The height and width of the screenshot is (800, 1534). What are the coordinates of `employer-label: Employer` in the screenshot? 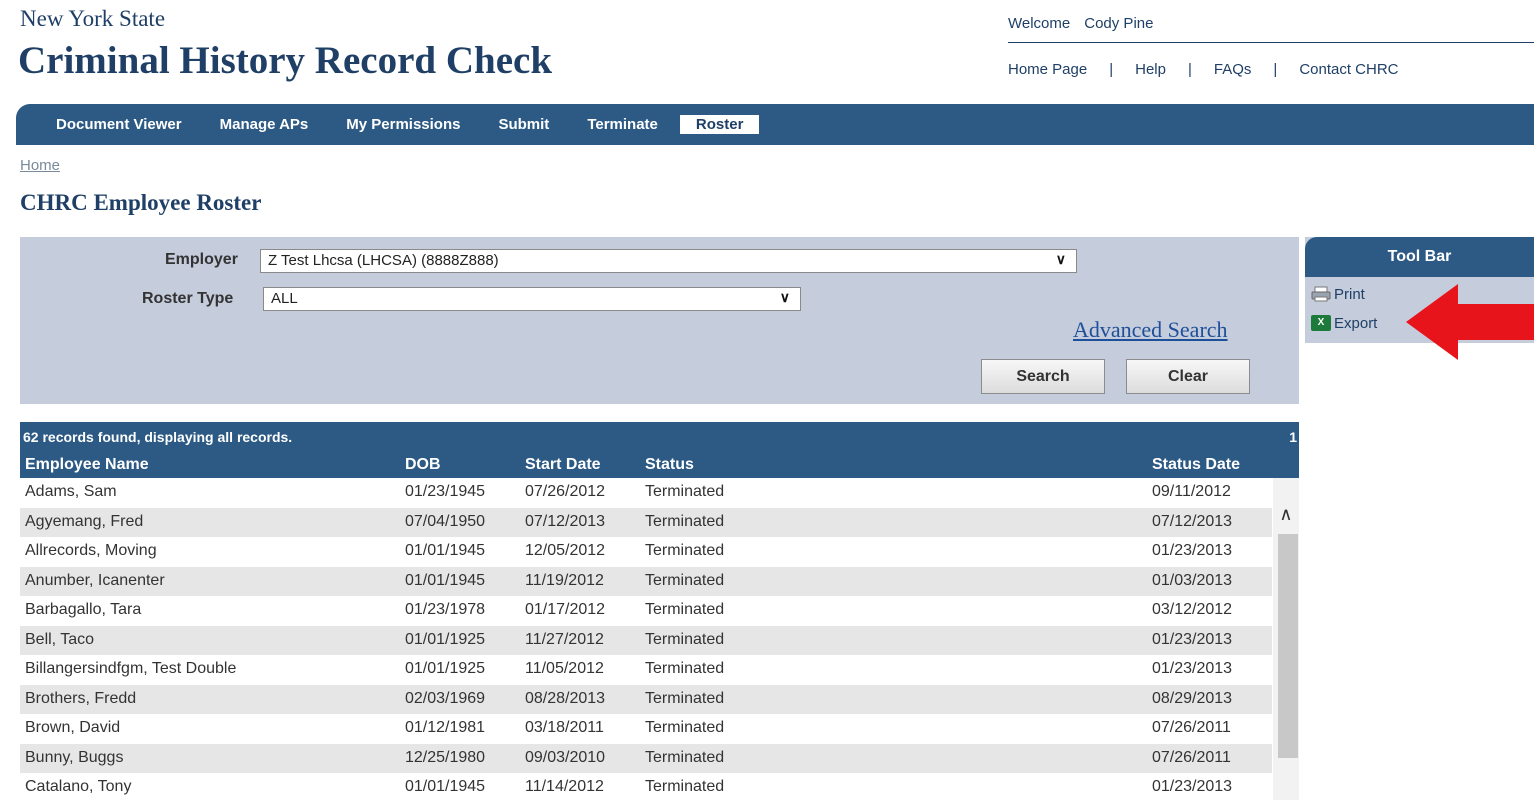 It's located at (201, 259).